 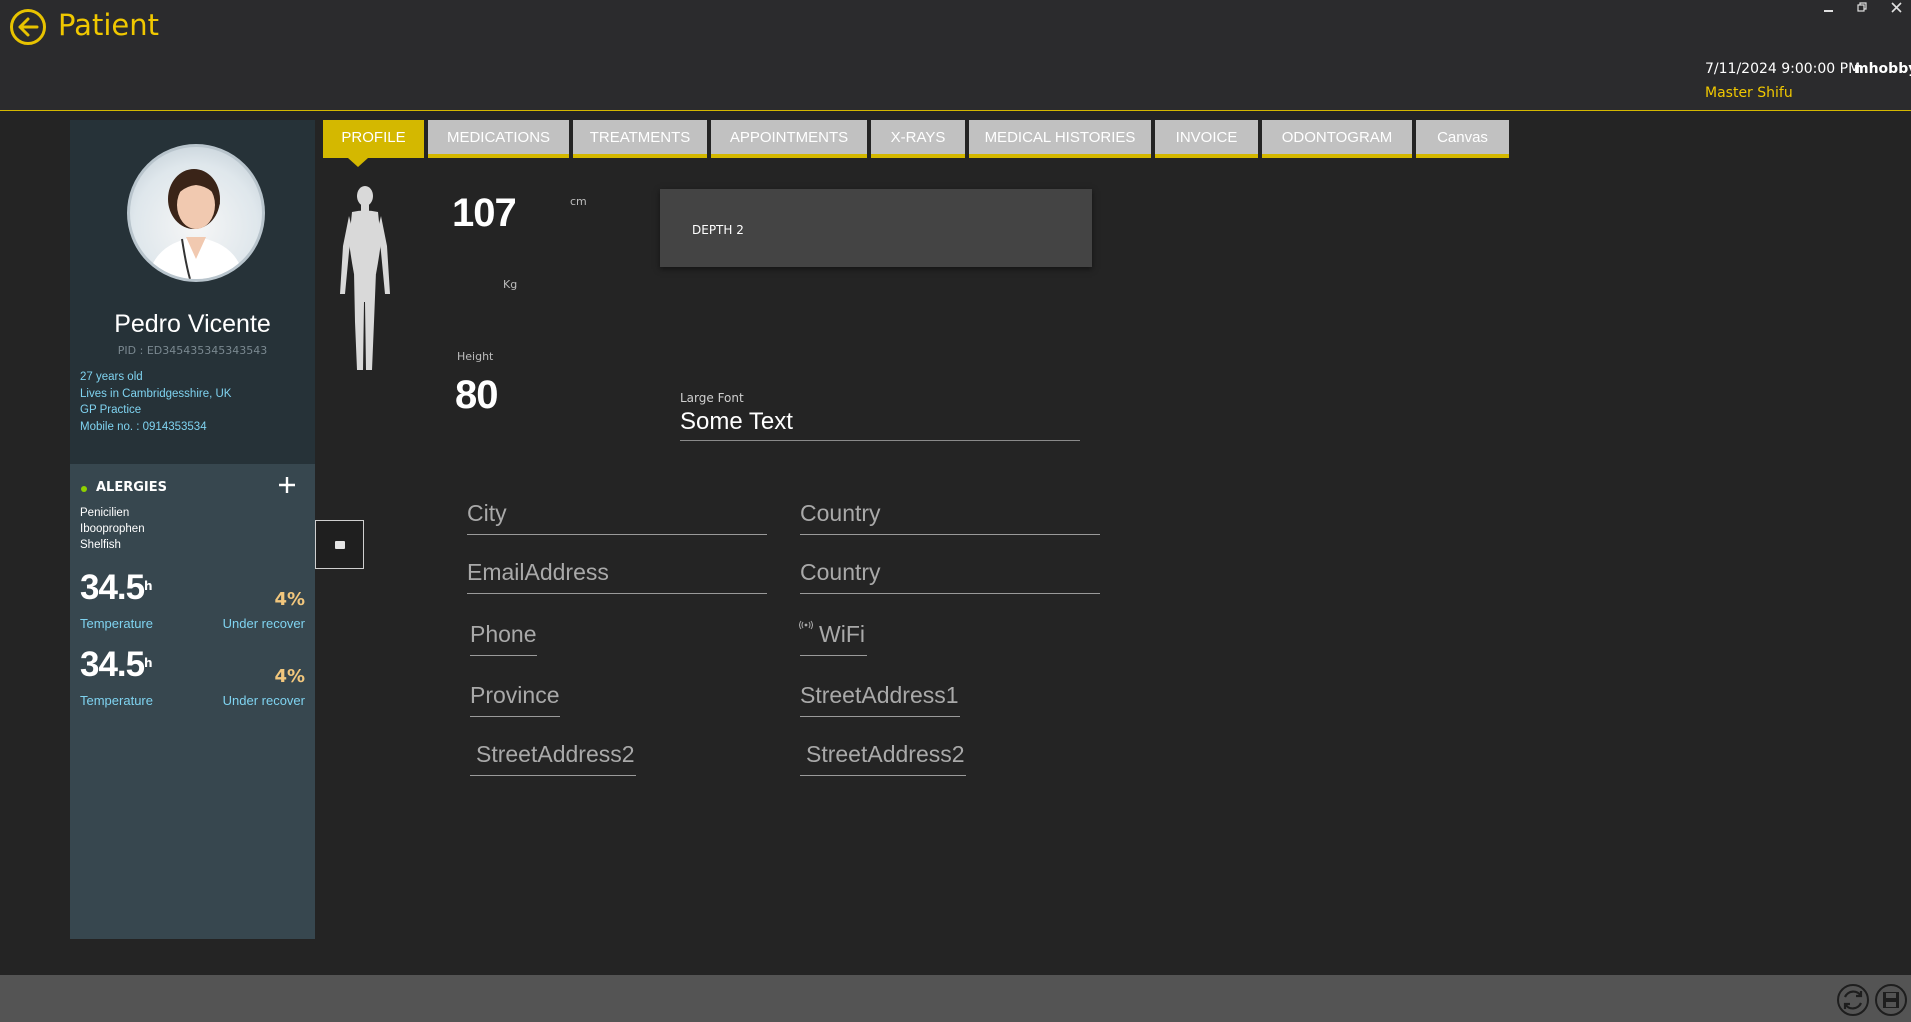 What do you see at coordinates (192, 324) in the screenshot?
I see `patient-name: Pedro Vicente` at bounding box center [192, 324].